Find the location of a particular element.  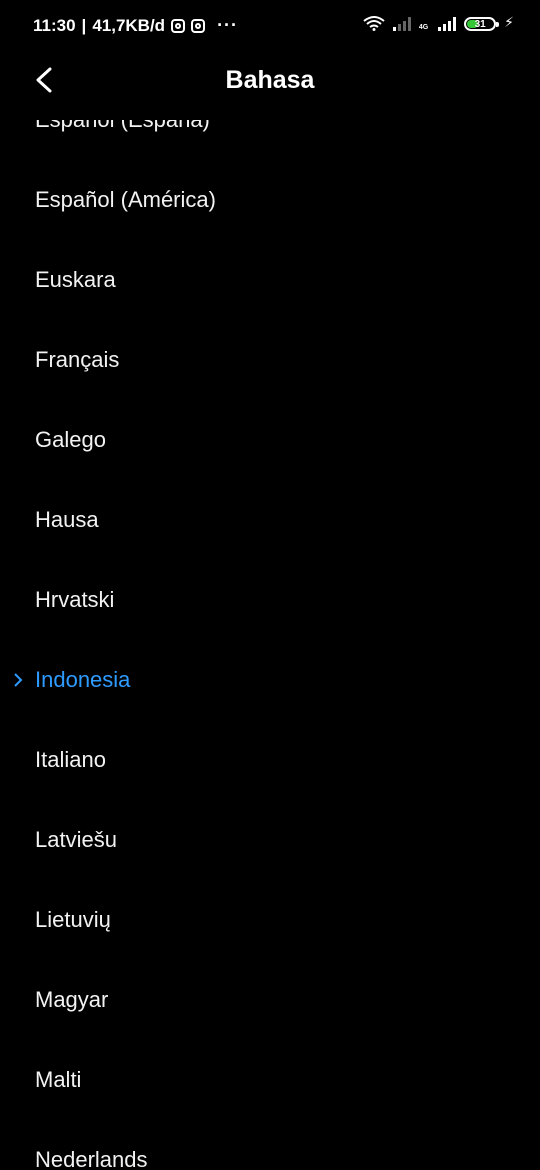

language-label: Español (América) is located at coordinates (125, 199).